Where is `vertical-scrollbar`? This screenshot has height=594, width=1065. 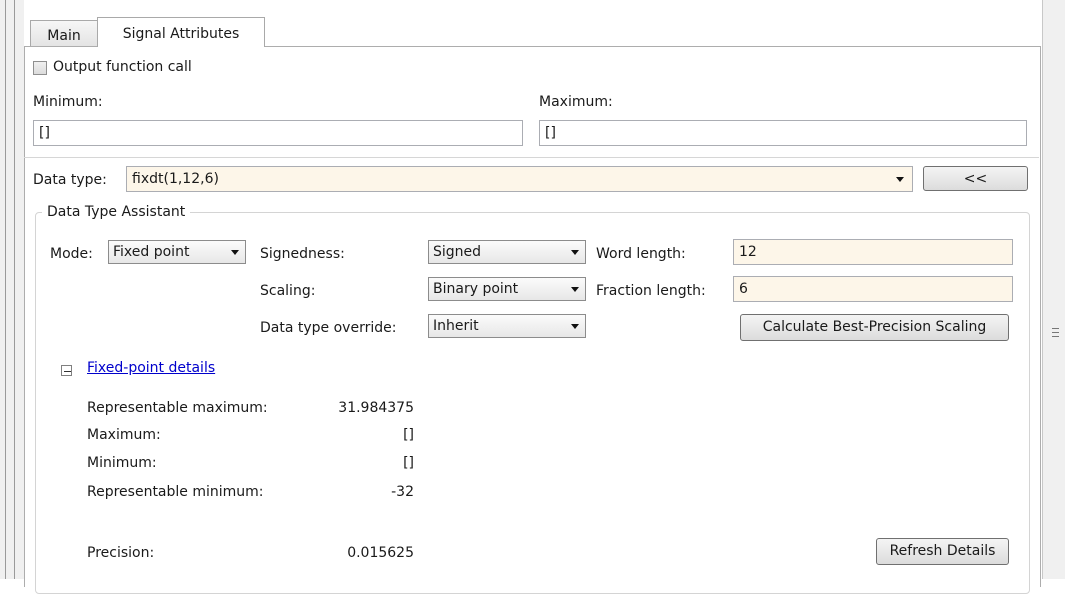 vertical-scrollbar is located at coordinates (1053, 289).